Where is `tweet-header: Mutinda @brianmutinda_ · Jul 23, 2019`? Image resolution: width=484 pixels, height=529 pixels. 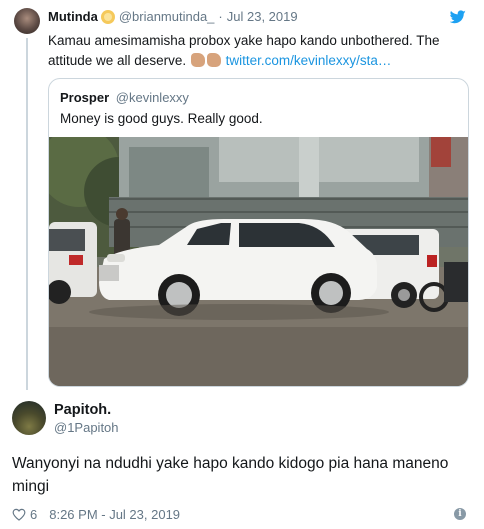
tweet-header: Mutinda @brianmutinda_ · Jul 23, 2019 is located at coordinates (173, 16).